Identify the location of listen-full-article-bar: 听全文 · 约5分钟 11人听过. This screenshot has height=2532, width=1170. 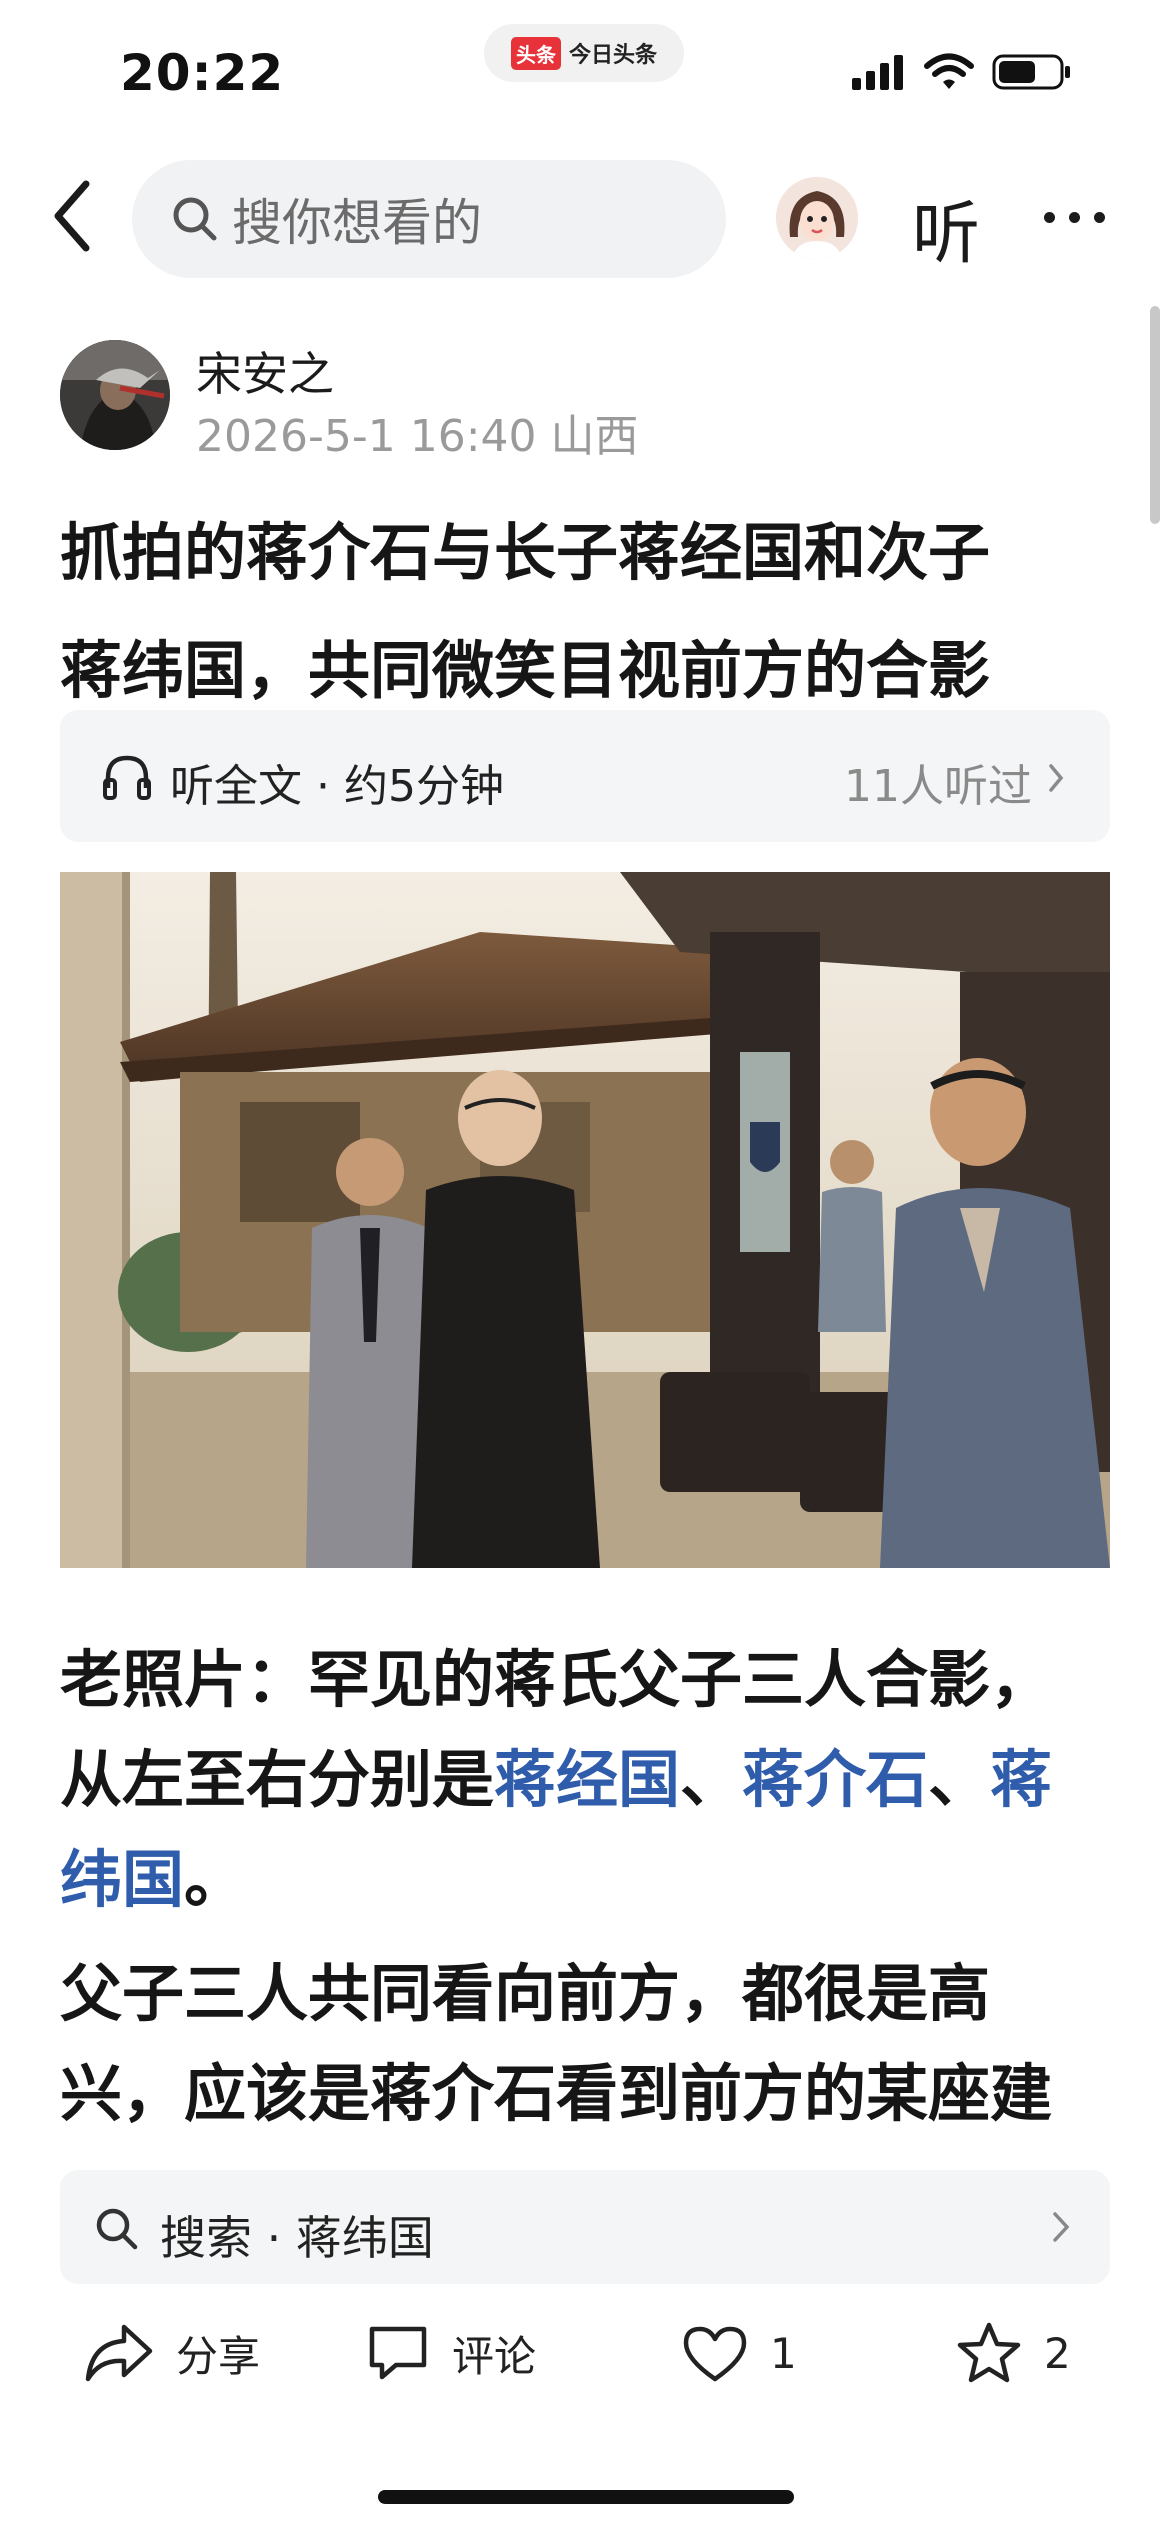
(585, 776).